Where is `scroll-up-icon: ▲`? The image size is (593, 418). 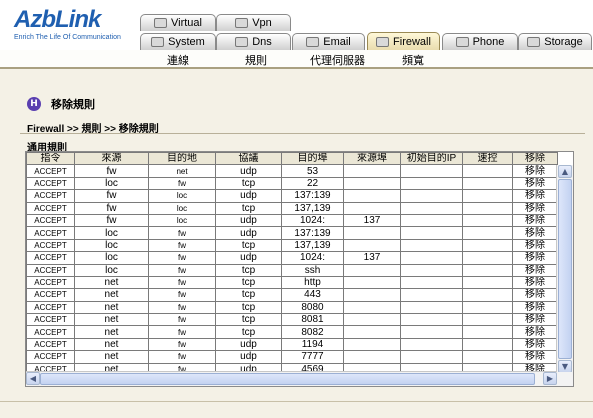
scroll-up-icon: ▲ is located at coordinates (565, 171).